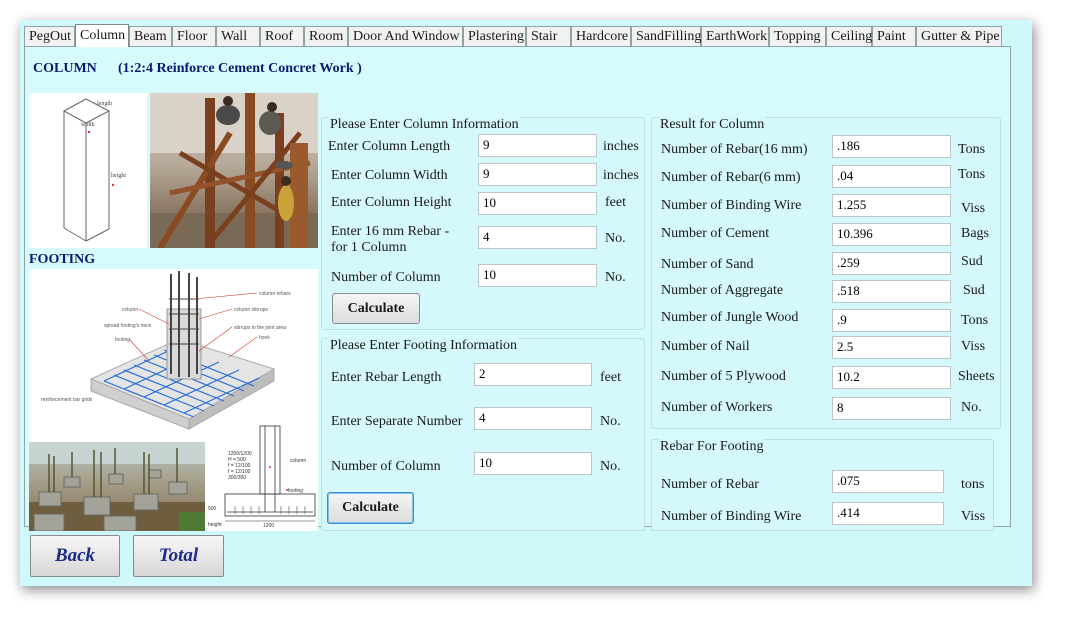 This screenshot has width=1075, height=629. I want to click on result-rebar6-value: .04, so click(891, 176).